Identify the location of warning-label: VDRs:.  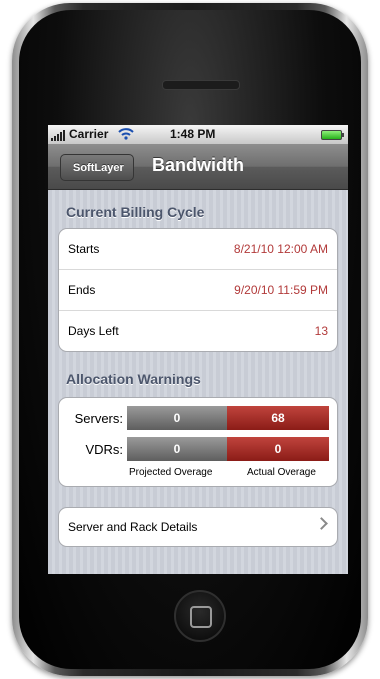
(104, 449).